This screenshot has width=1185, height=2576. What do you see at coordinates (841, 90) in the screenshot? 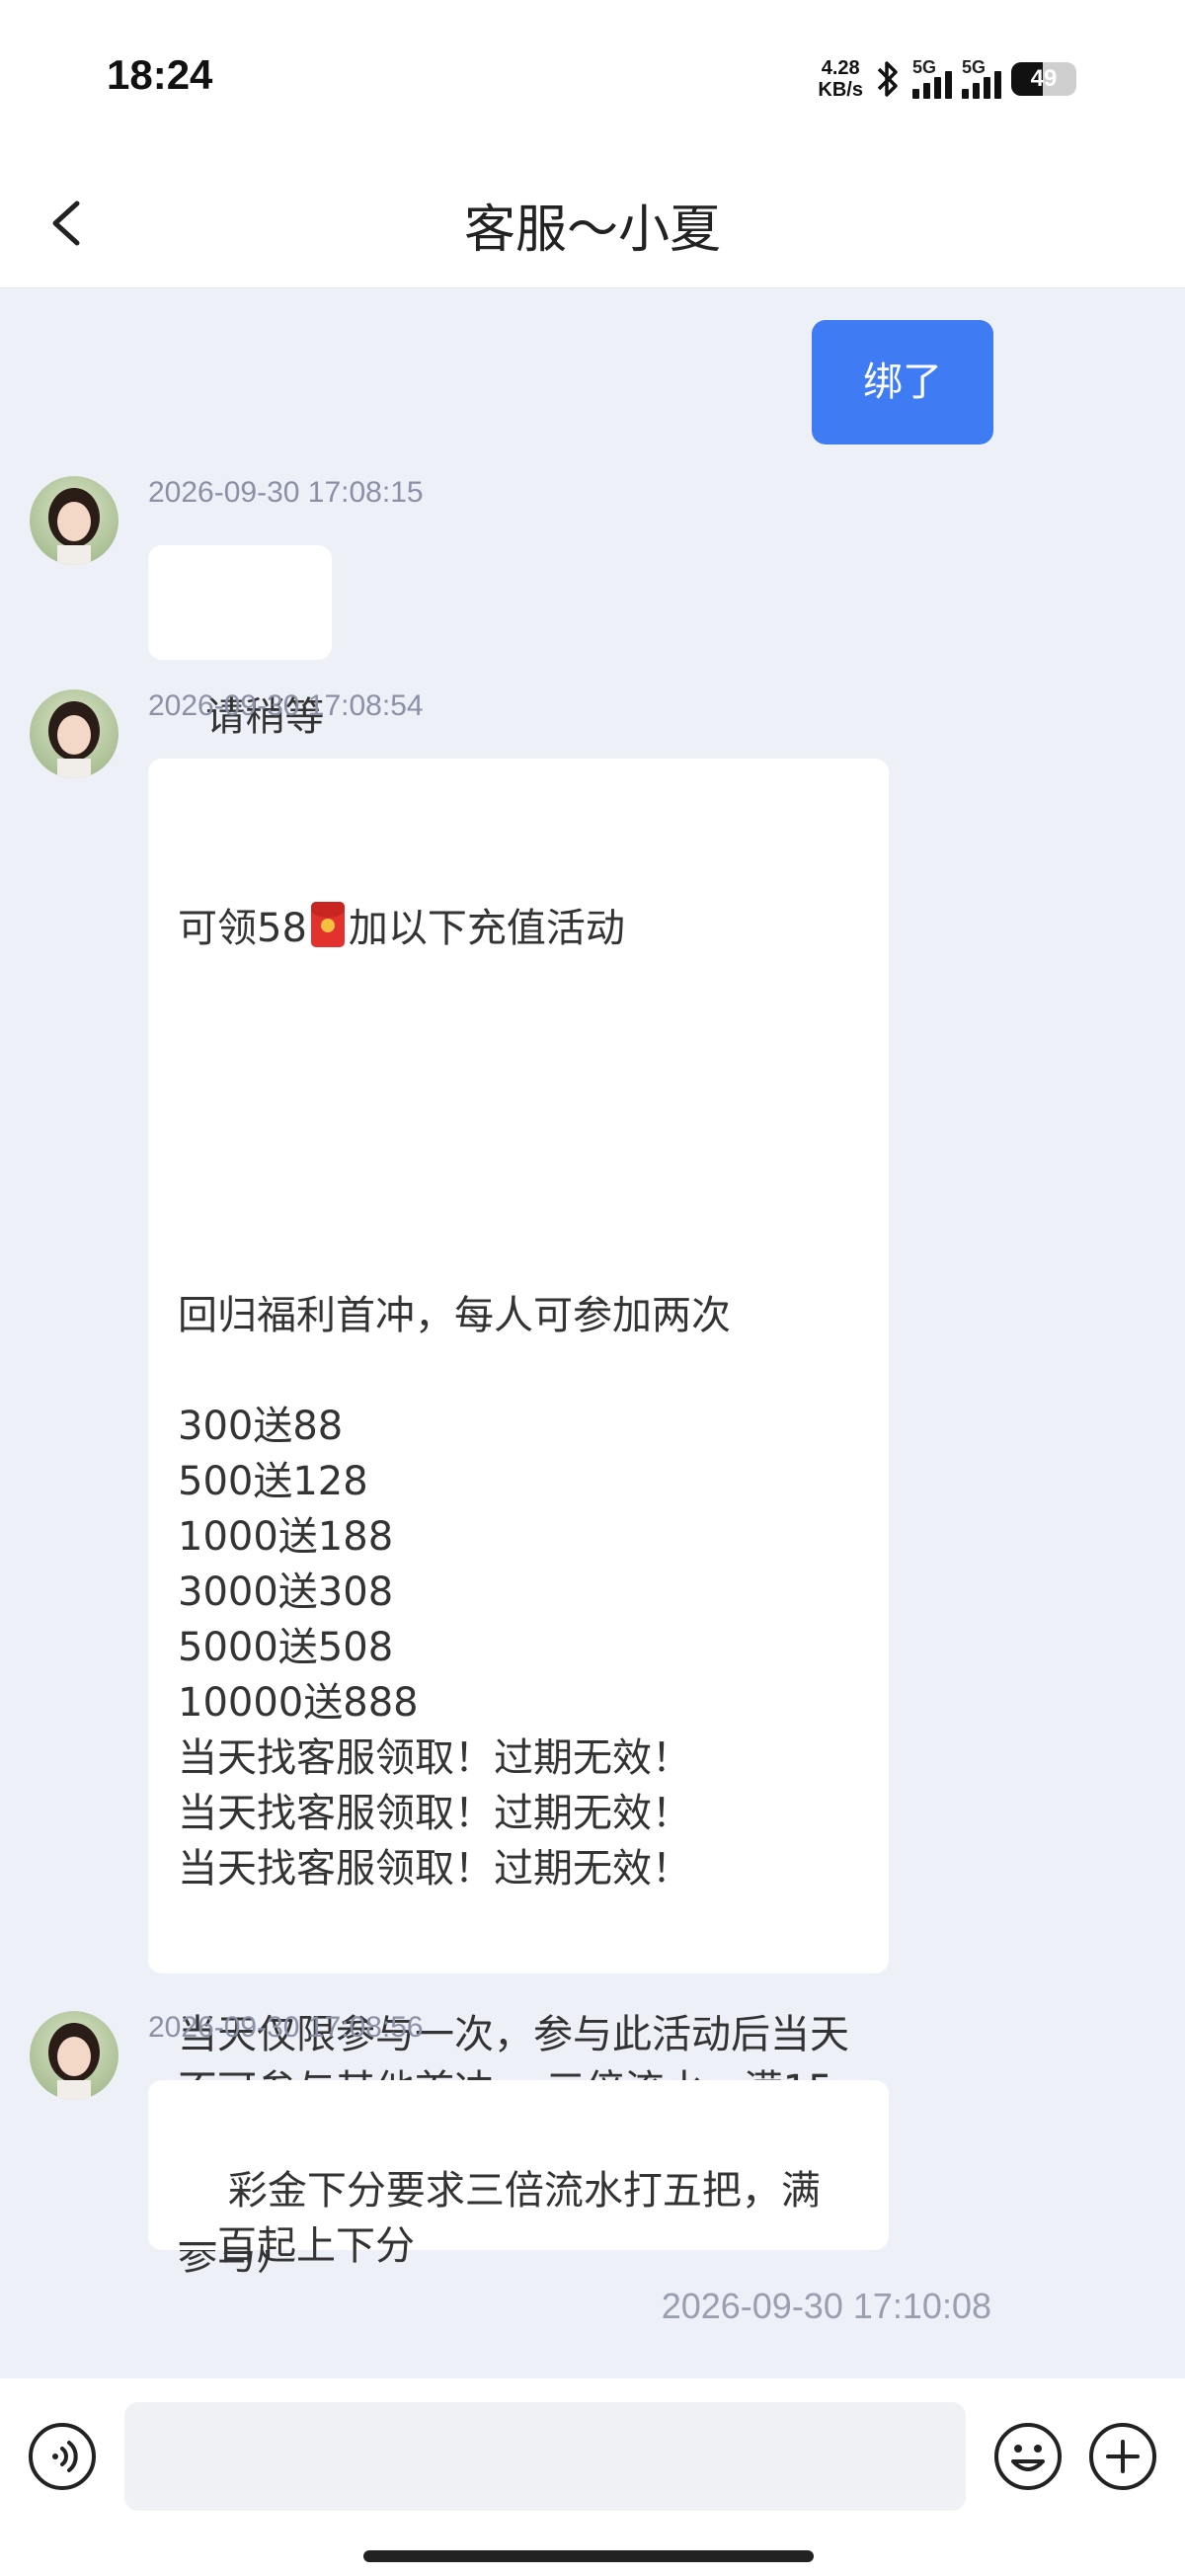
I see `net-speed-unit: KB/s` at bounding box center [841, 90].